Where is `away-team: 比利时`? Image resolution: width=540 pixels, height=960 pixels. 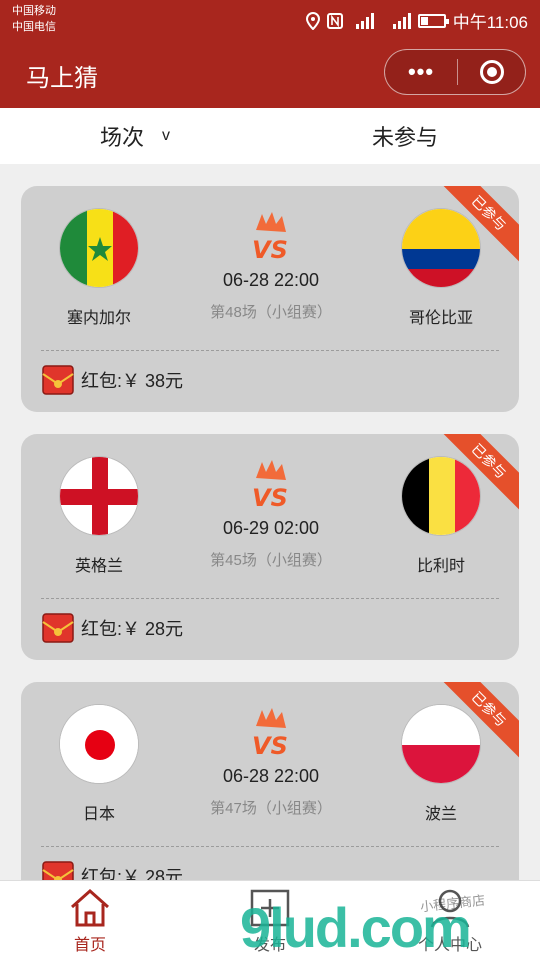 away-team: 比利时 is located at coordinates (441, 516).